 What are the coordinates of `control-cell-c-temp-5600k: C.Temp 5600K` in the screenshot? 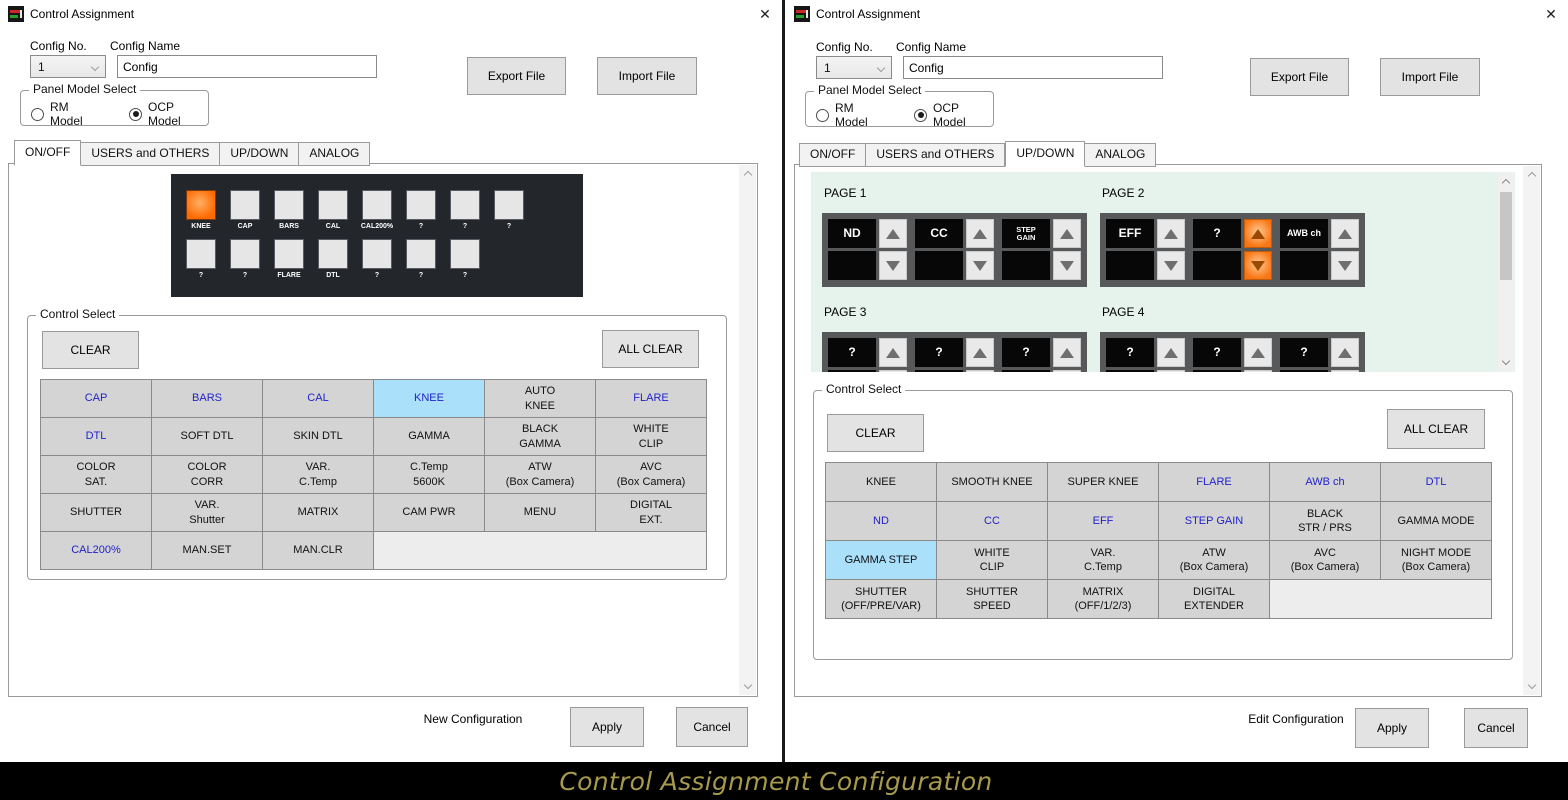 It's located at (429, 474).